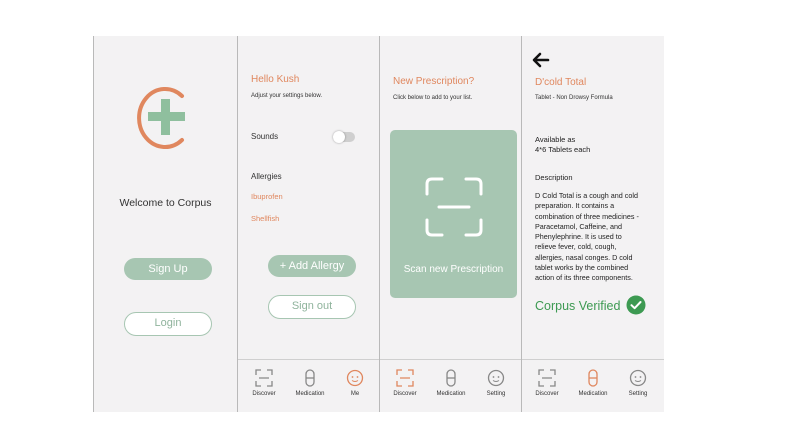 The width and height of the screenshot is (804, 428). What do you see at coordinates (165, 203) in the screenshot?
I see `welcome-text: Welcome to Corpus` at bounding box center [165, 203].